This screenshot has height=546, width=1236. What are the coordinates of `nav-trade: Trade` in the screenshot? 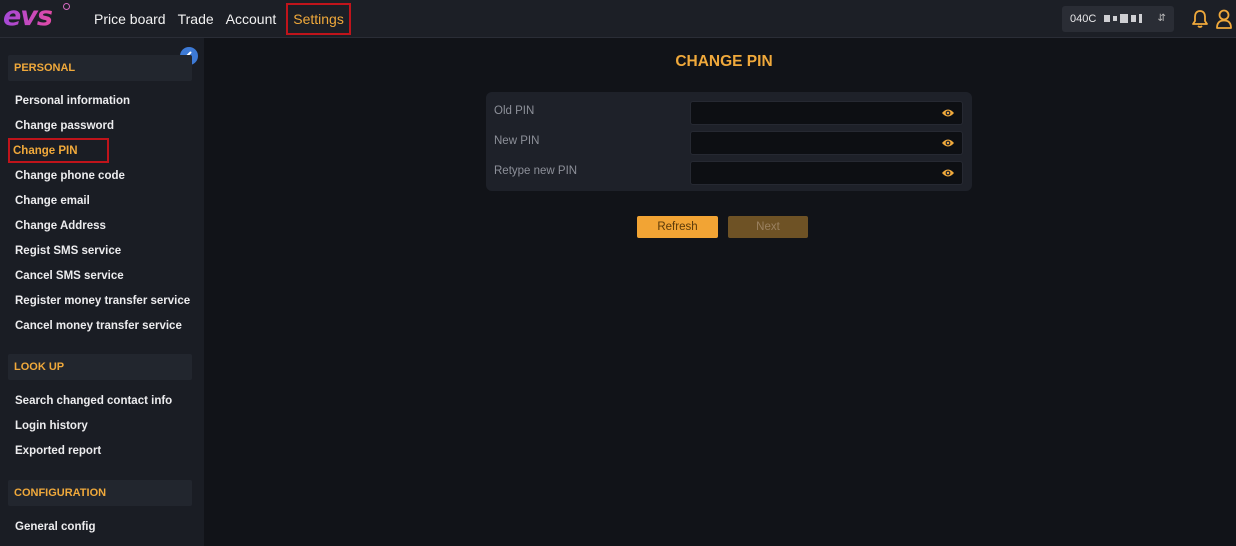 It's located at (196, 19).